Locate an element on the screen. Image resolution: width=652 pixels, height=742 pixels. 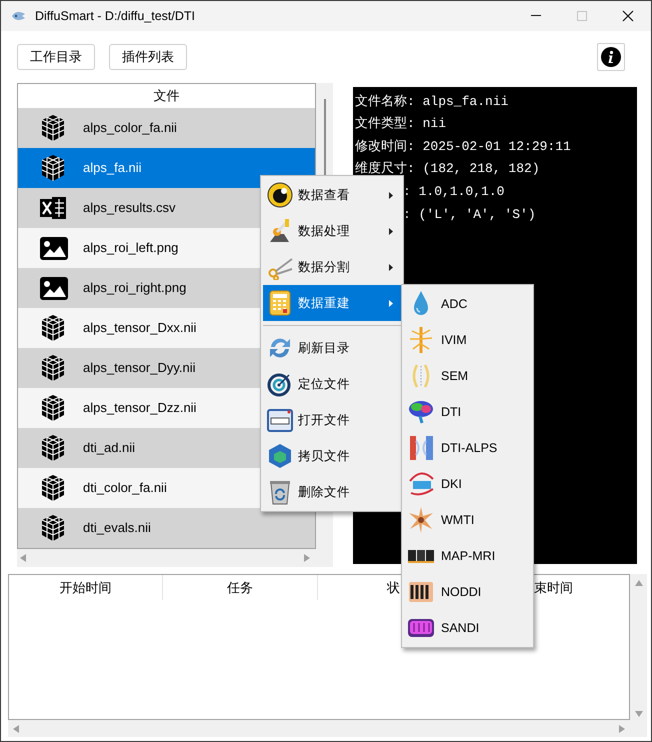
column-header: 束时间 is located at coordinates (553, 588).